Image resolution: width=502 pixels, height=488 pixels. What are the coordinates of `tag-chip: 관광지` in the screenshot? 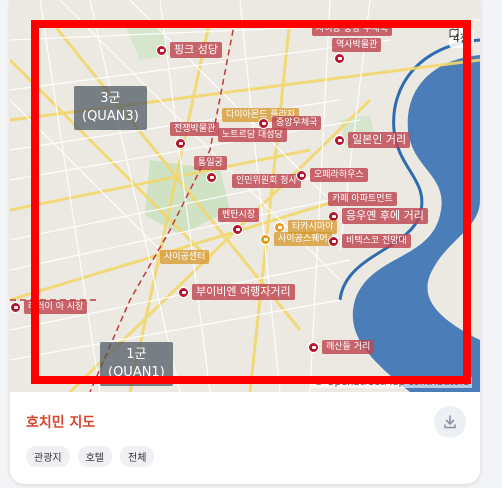 It's located at (48, 456).